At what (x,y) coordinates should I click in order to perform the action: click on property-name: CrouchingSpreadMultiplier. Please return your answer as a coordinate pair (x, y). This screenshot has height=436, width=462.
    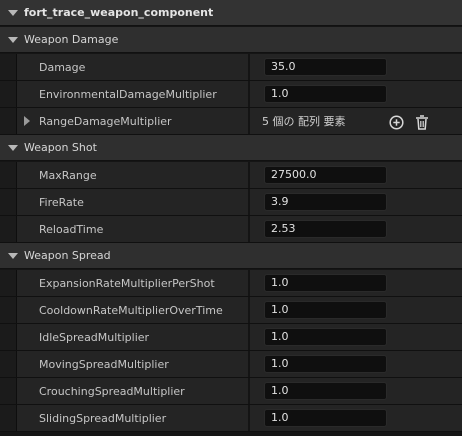
    Looking at the image, I should click on (133, 391).